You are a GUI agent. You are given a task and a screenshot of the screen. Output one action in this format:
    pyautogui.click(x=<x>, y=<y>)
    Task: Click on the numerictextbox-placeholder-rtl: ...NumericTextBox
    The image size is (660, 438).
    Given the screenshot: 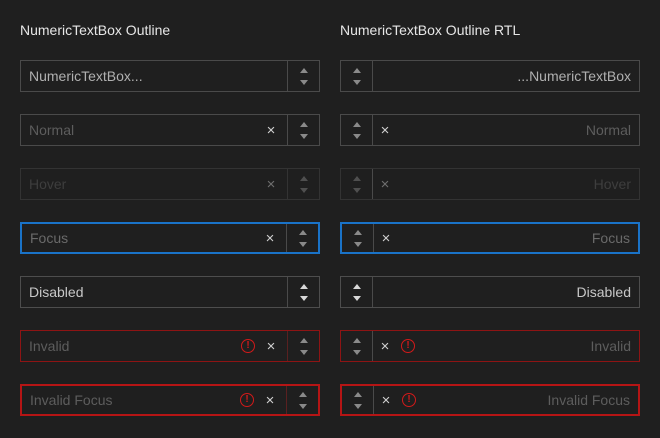 What is the action you would take?
    pyautogui.click(x=490, y=76)
    